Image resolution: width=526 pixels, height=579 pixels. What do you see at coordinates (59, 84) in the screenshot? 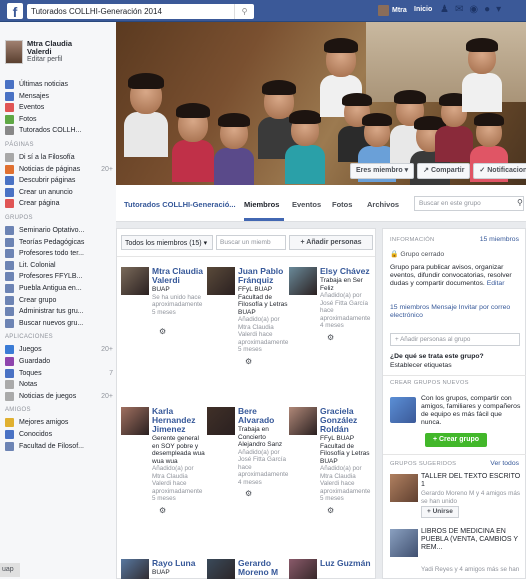
I see `sidebar-item: Últimas noticias` at bounding box center [59, 84].